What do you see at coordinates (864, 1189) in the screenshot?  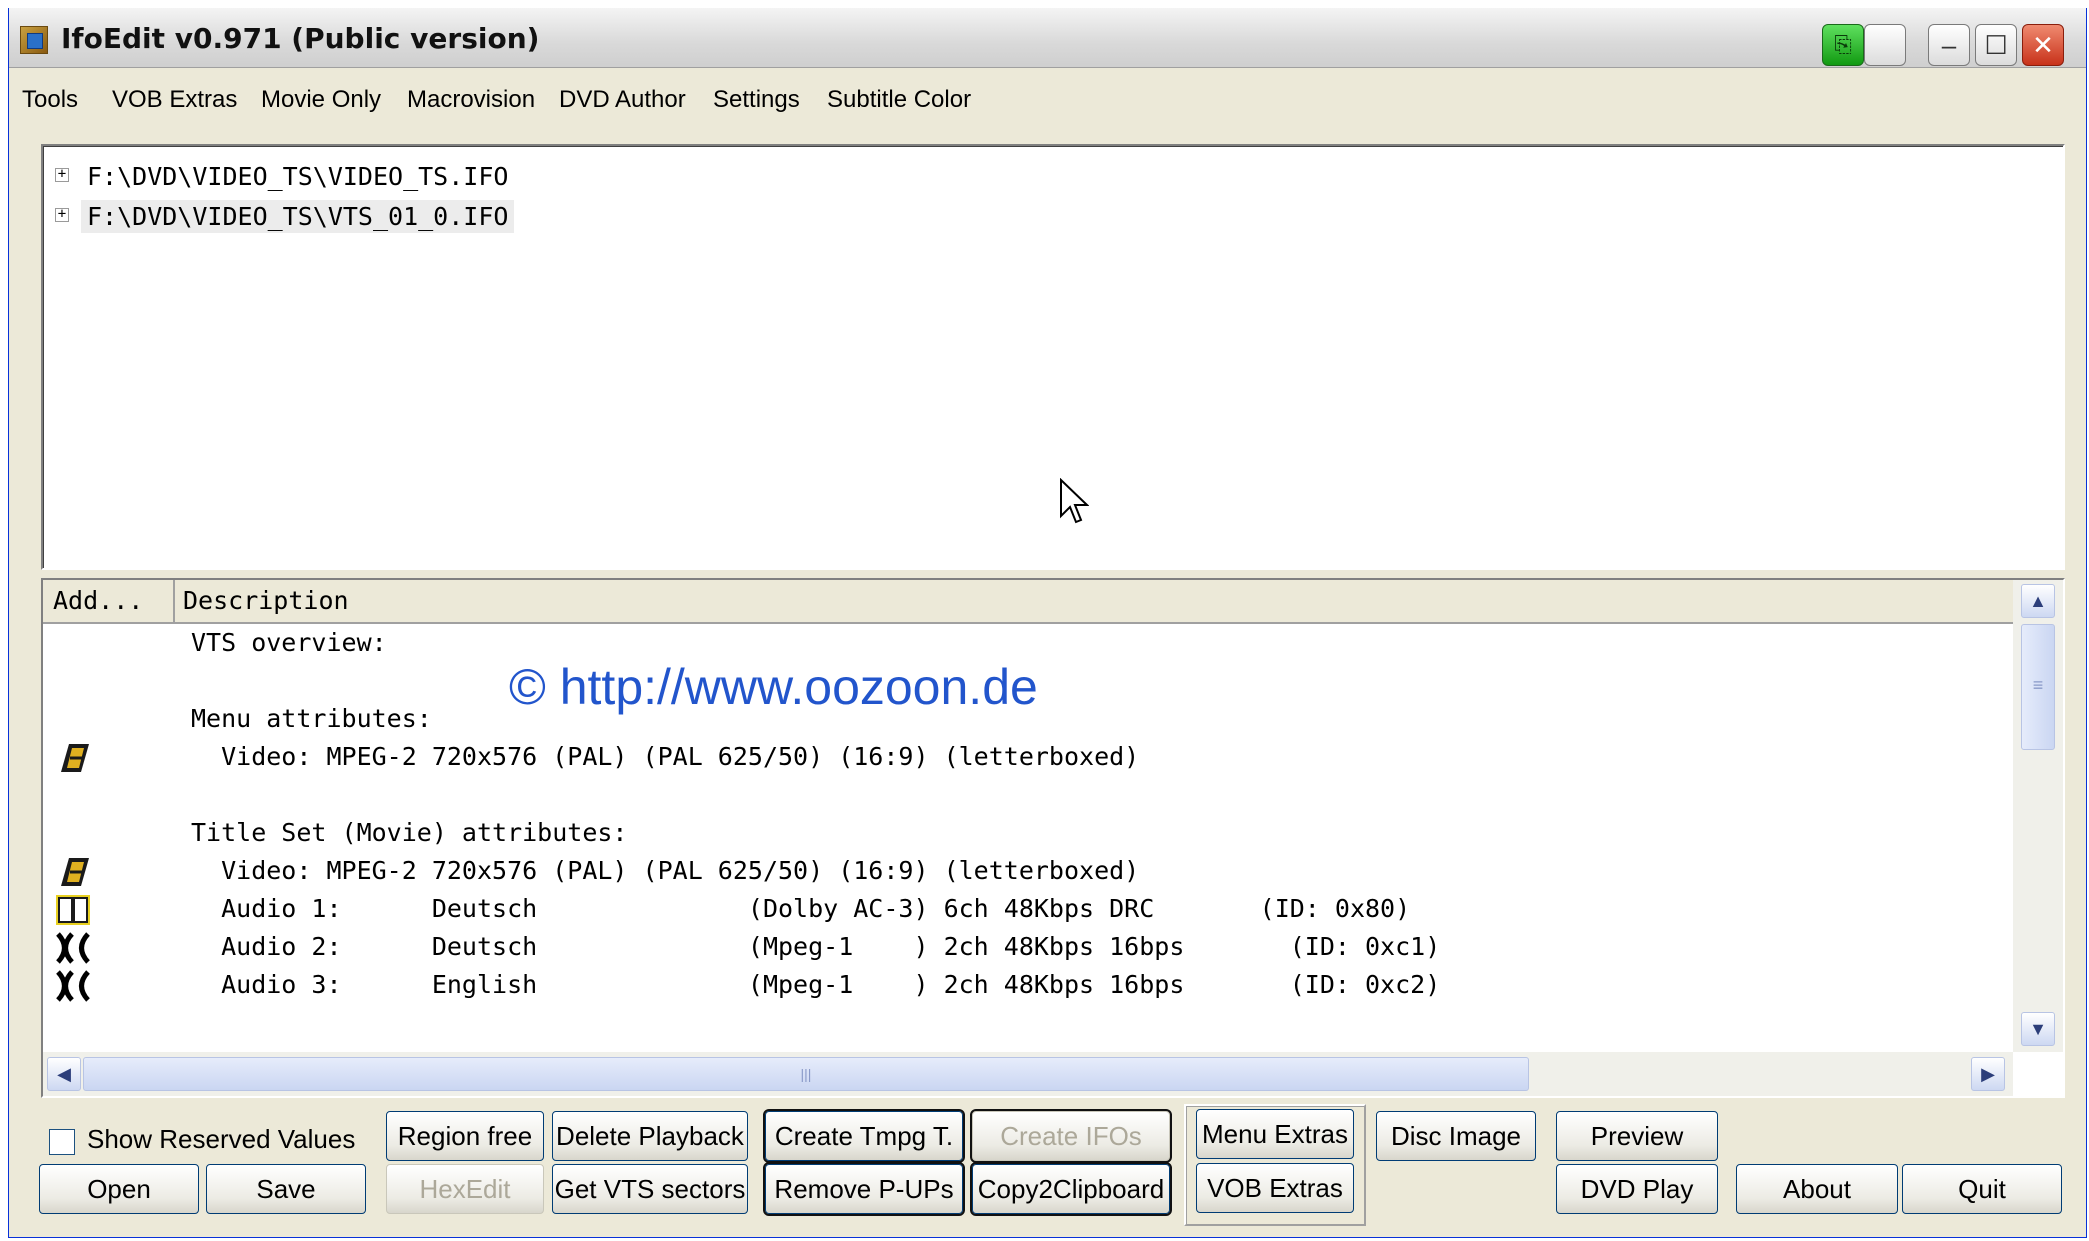 I see `remove-pups-button: Remove P-UPs` at bounding box center [864, 1189].